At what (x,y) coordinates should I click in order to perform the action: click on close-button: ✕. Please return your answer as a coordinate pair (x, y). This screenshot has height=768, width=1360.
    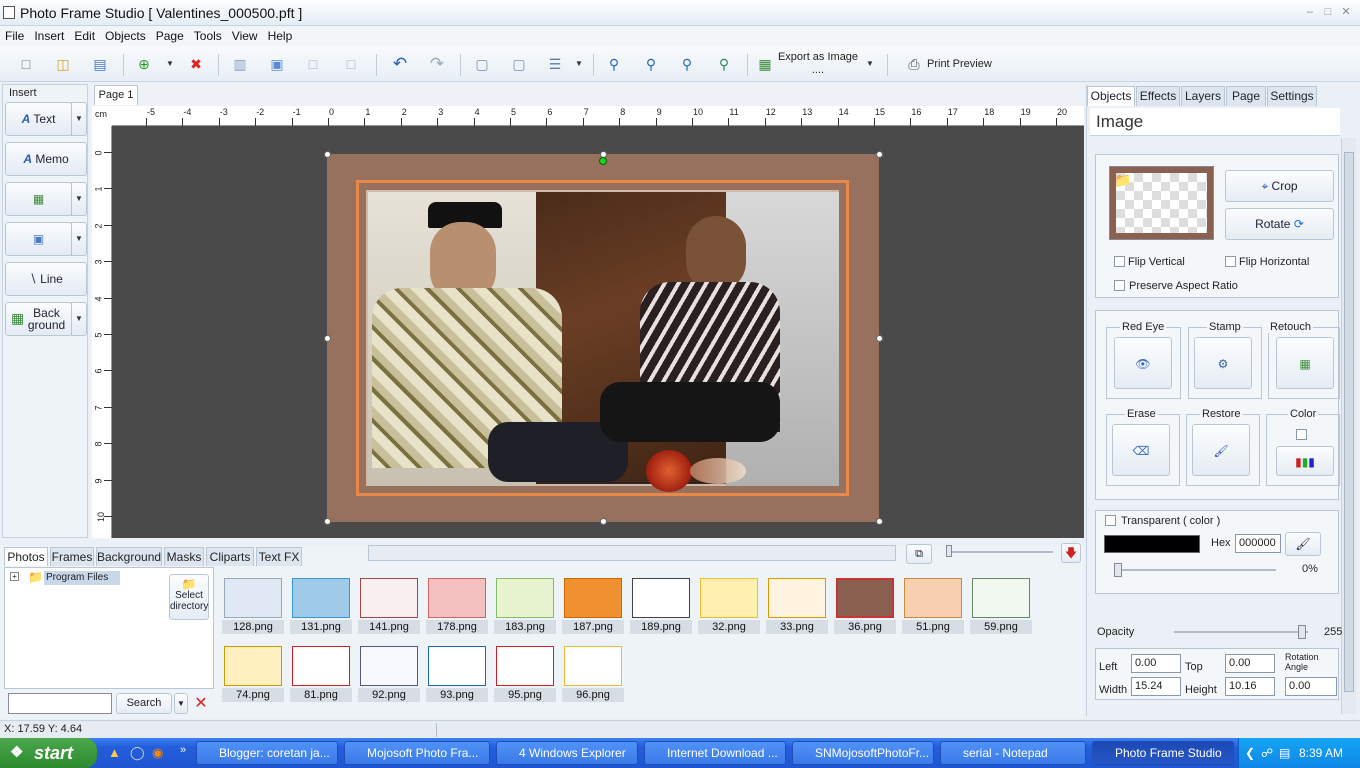
    Looking at the image, I should click on (1346, 12).